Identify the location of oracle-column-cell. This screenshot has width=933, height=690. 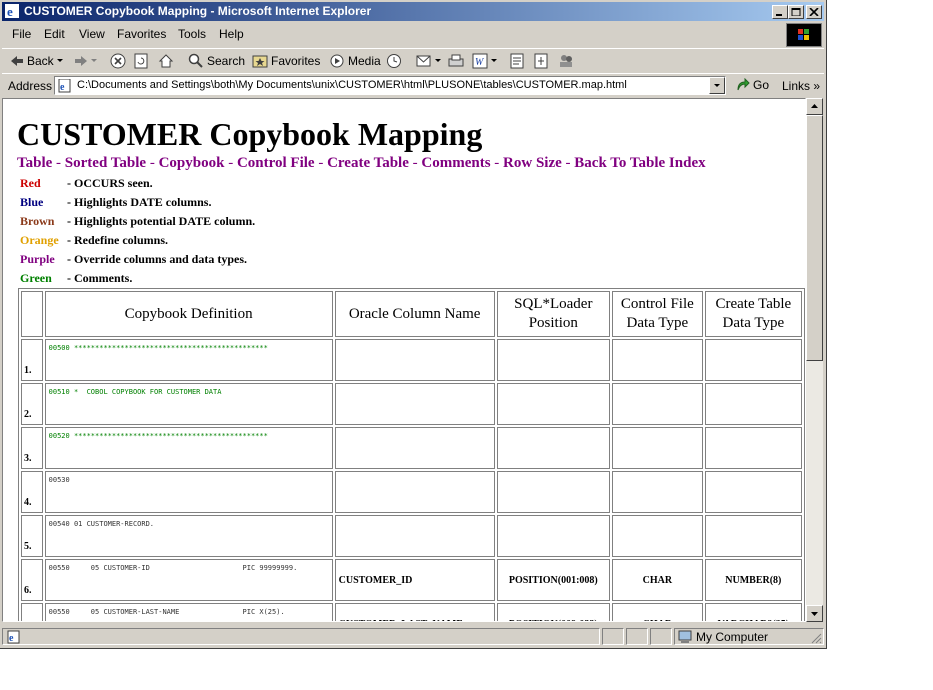
(414, 404).